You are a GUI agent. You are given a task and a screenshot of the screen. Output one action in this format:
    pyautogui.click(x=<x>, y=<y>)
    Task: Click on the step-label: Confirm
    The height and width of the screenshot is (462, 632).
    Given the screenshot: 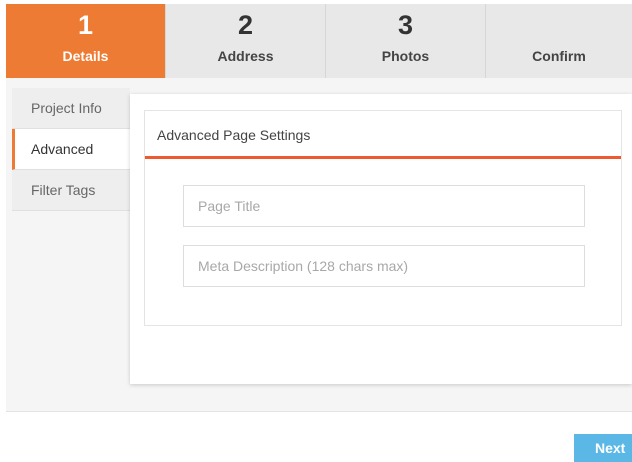 What is the action you would take?
    pyautogui.click(x=559, y=56)
    